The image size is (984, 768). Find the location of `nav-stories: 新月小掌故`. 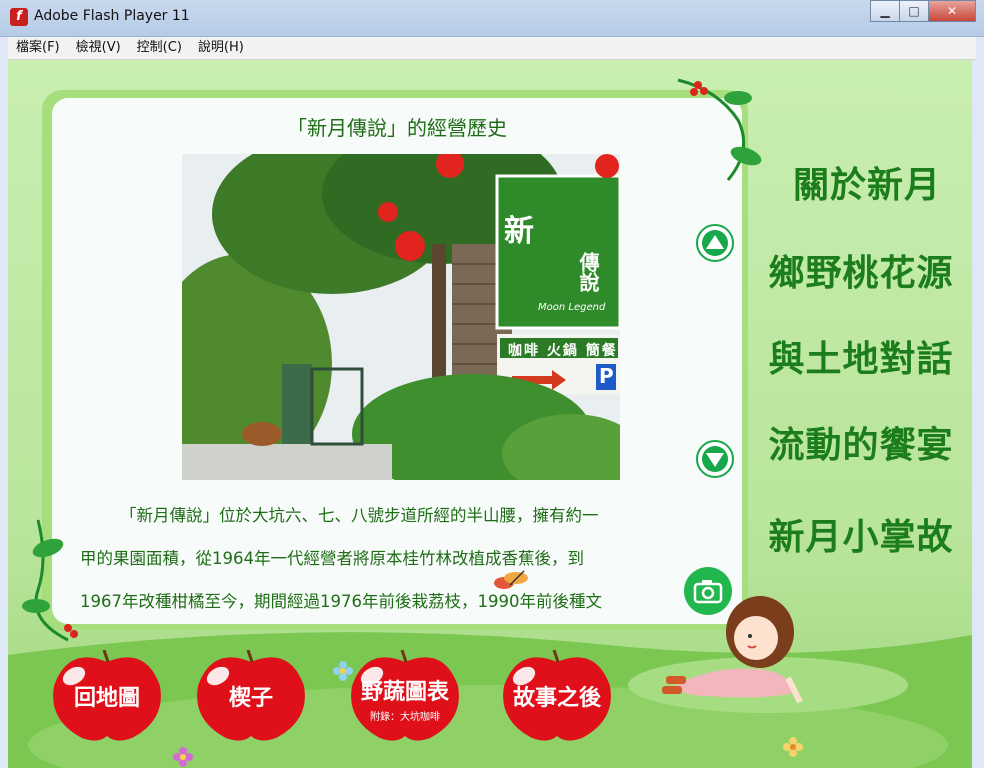

nav-stories: 新月小掌故 is located at coordinates (861, 534).